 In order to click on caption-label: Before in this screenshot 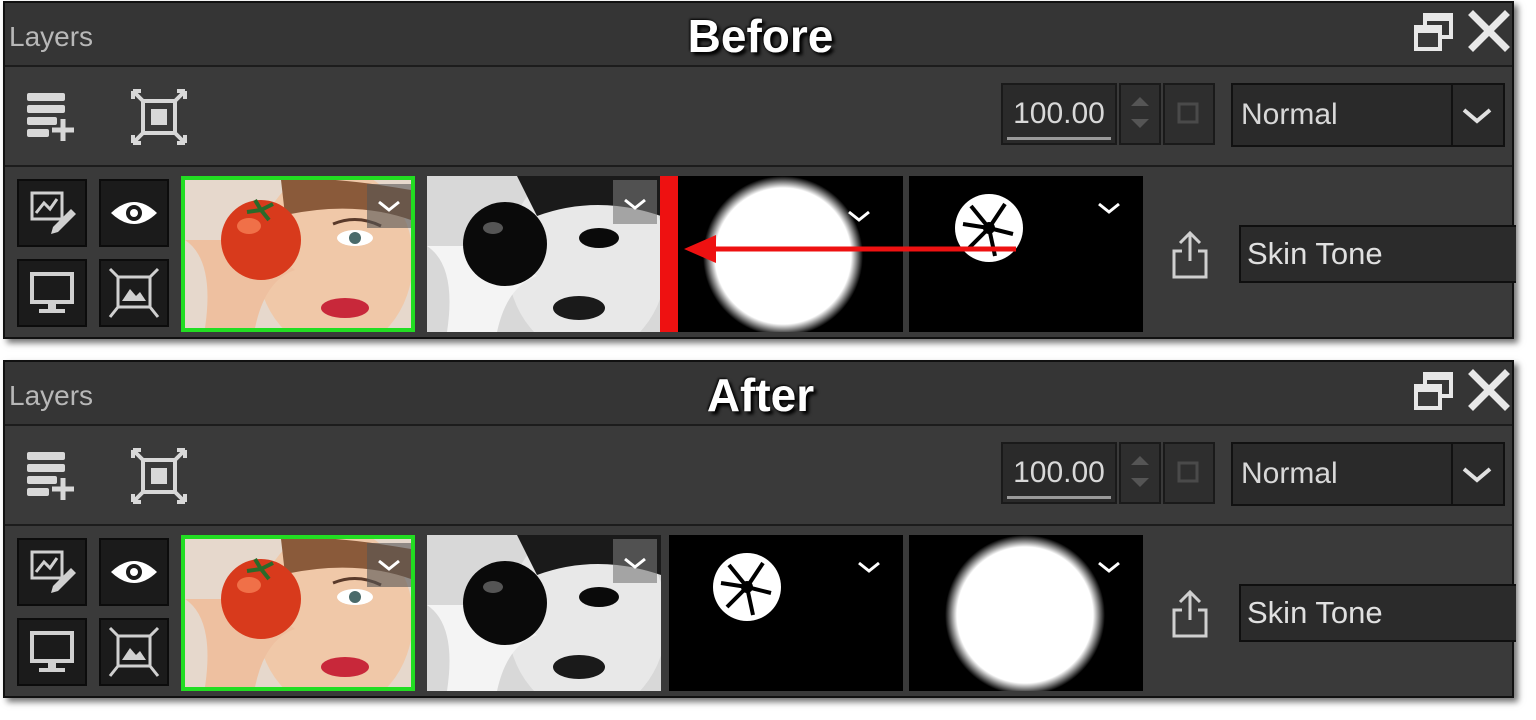, I will do `click(760, 36)`.